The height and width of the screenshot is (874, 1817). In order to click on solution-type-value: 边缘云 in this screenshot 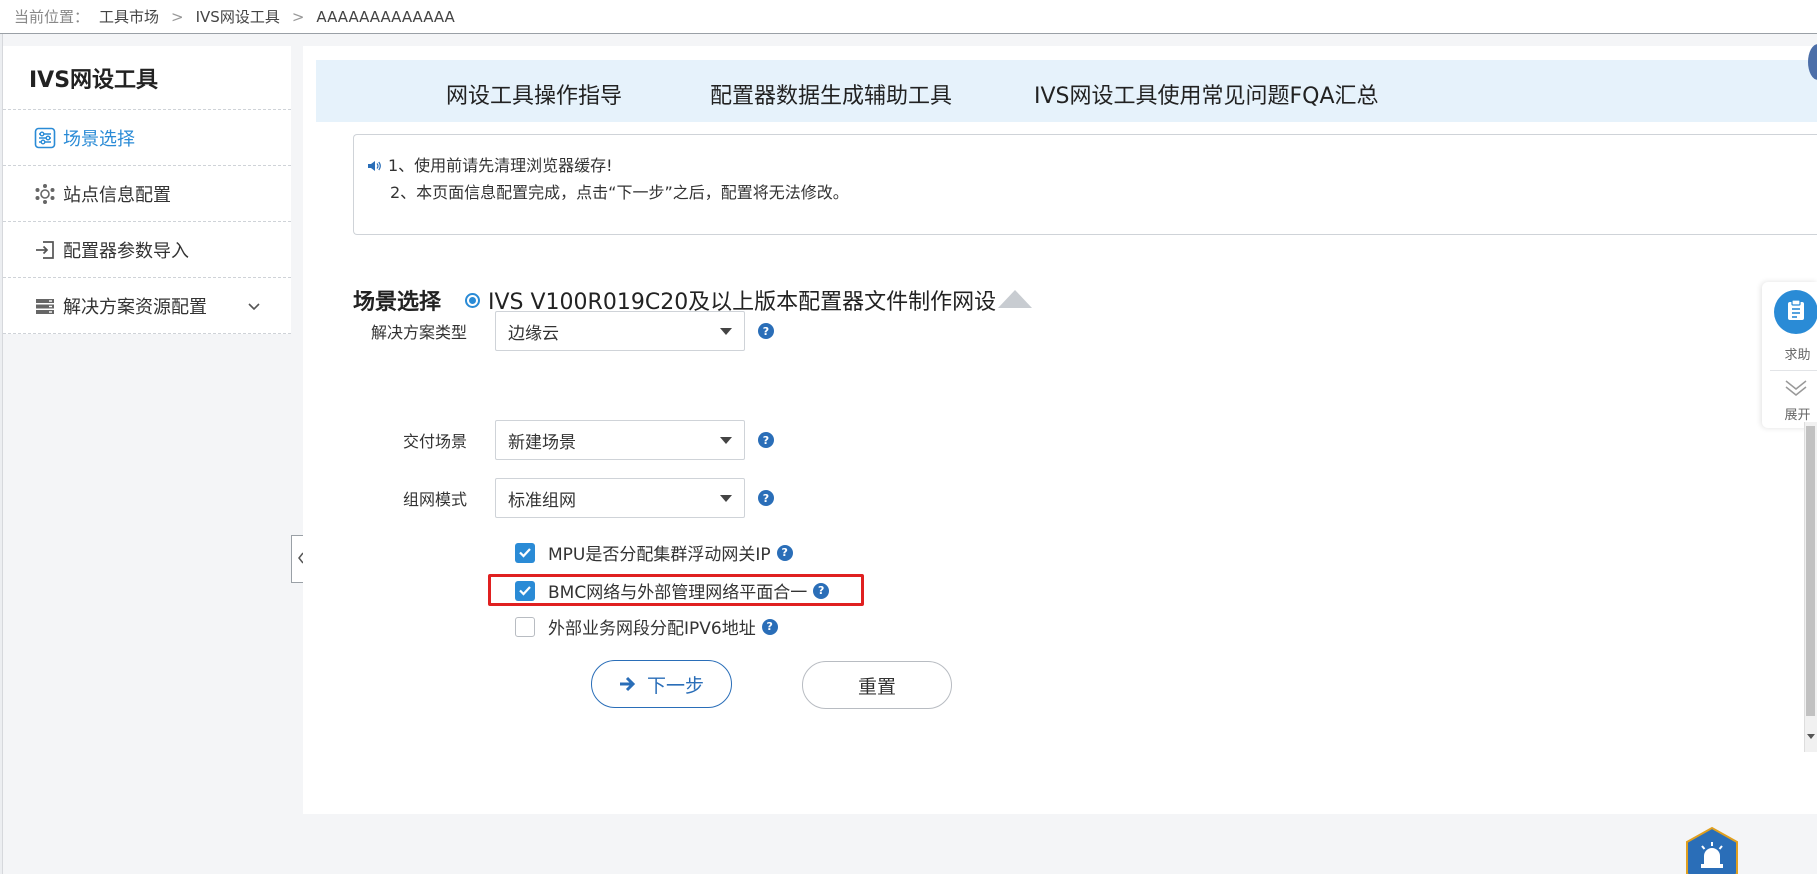, I will do `click(533, 333)`.